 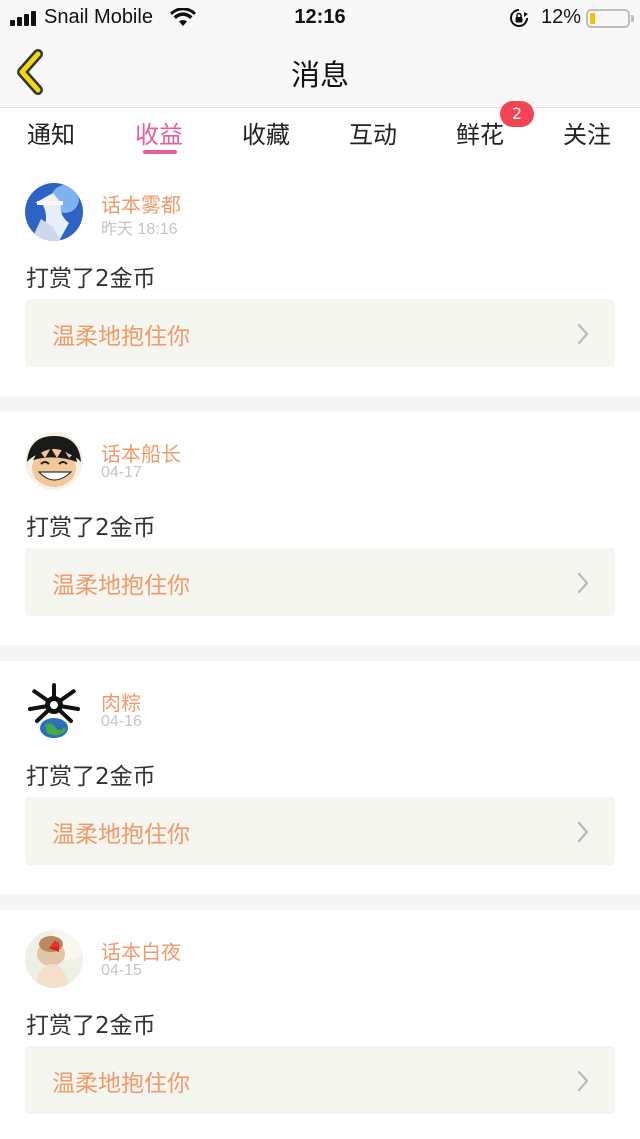 I want to click on nav-bar: 消息, so click(x=320, y=72).